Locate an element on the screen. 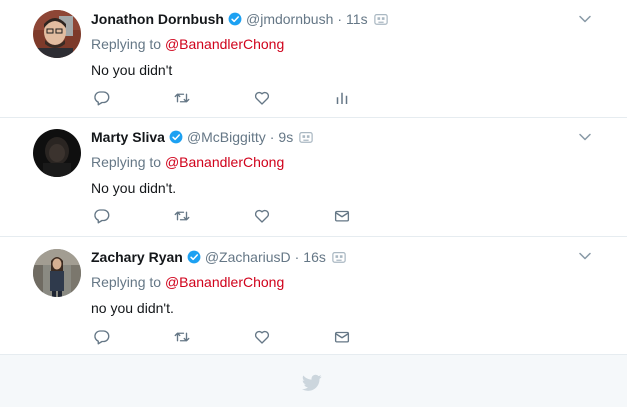 The height and width of the screenshot is (407, 627). author-name: Zachary Ryan is located at coordinates (137, 257).